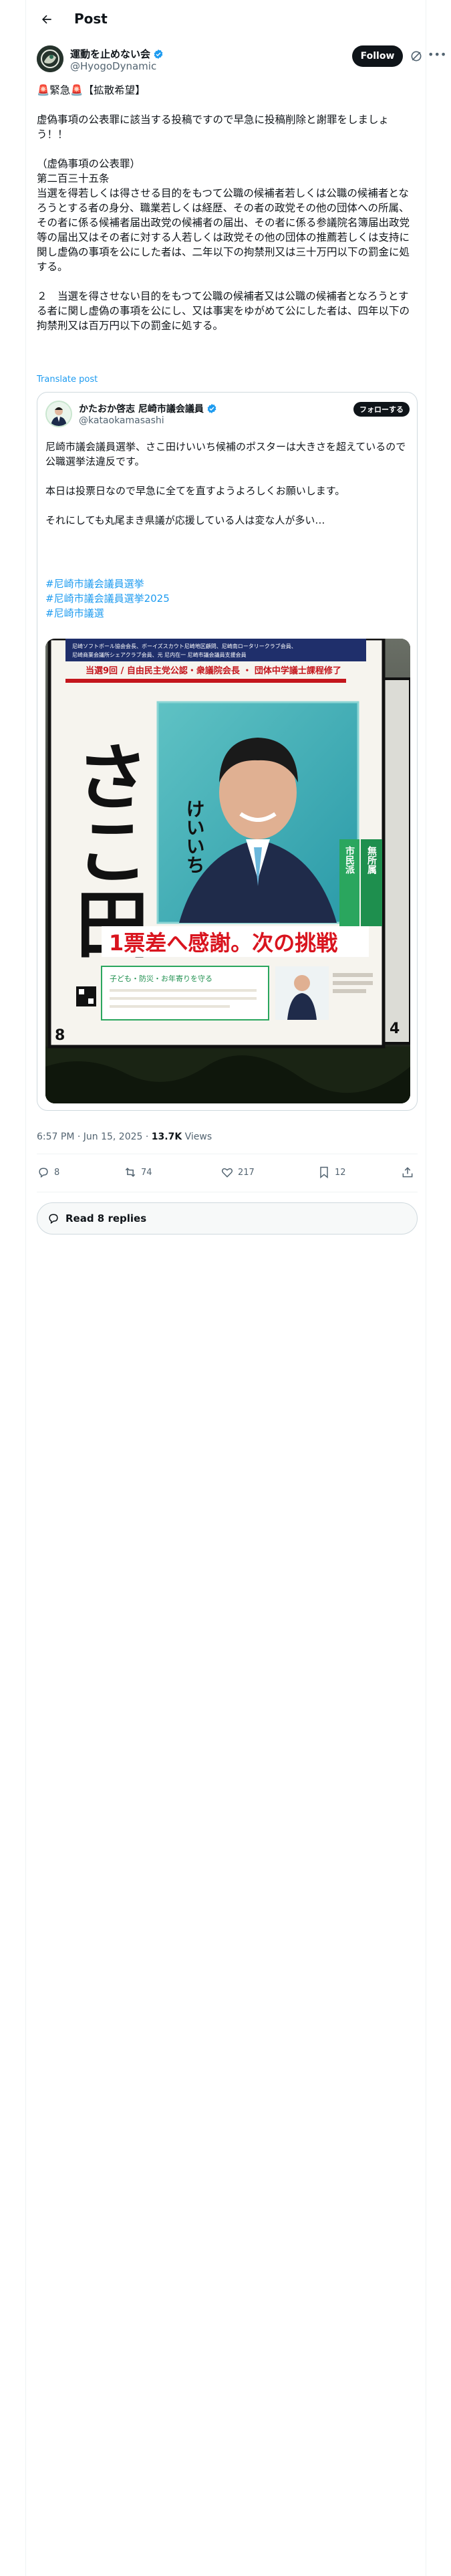 This screenshot has width=451, height=2576. Describe the element at coordinates (67, 379) in the screenshot. I see `translate-post-link: Translate post` at that location.